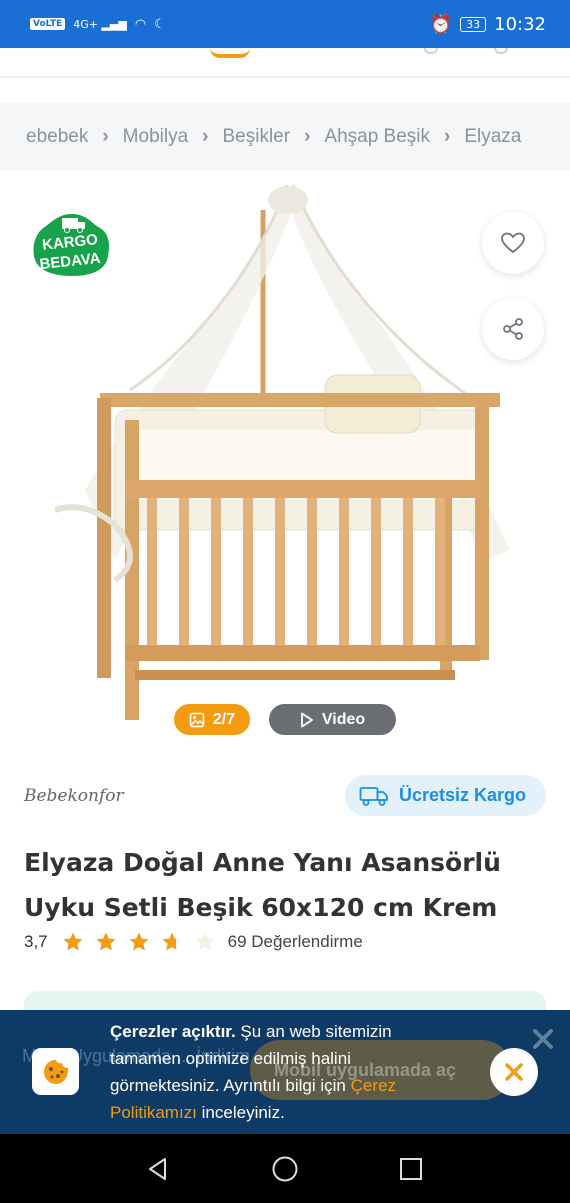 This screenshot has height=1203, width=570. I want to click on photo-counter-label: 2/7, so click(224, 719).